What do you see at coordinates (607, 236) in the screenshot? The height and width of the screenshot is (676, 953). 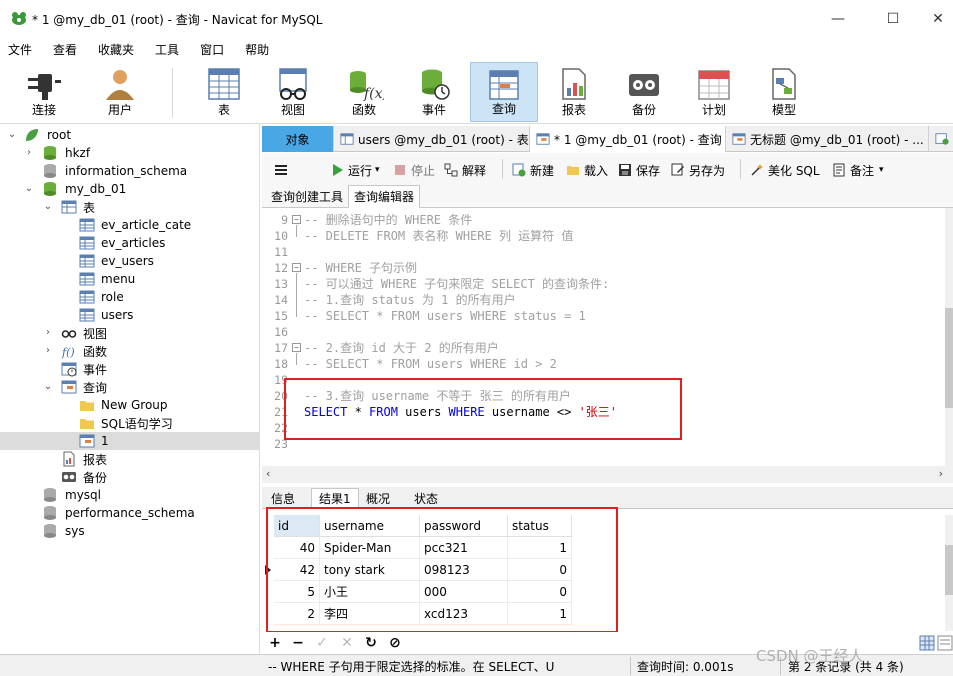 I see `code-line: 10 -- DELETE FROM 表名称 WHERE 列 运算符 值` at bounding box center [607, 236].